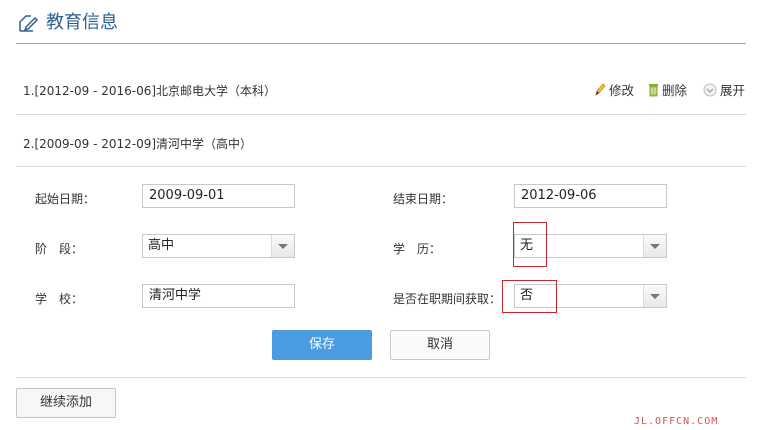  Describe the element at coordinates (590, 196) in the screenshot. I see `end-date-input: 2012-09-06` at that location.